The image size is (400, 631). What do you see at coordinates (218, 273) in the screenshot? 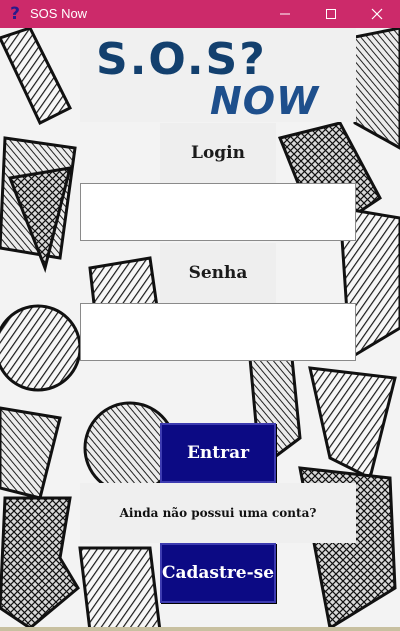
I see `password-label: Senha` at bounding box center [218, 273].